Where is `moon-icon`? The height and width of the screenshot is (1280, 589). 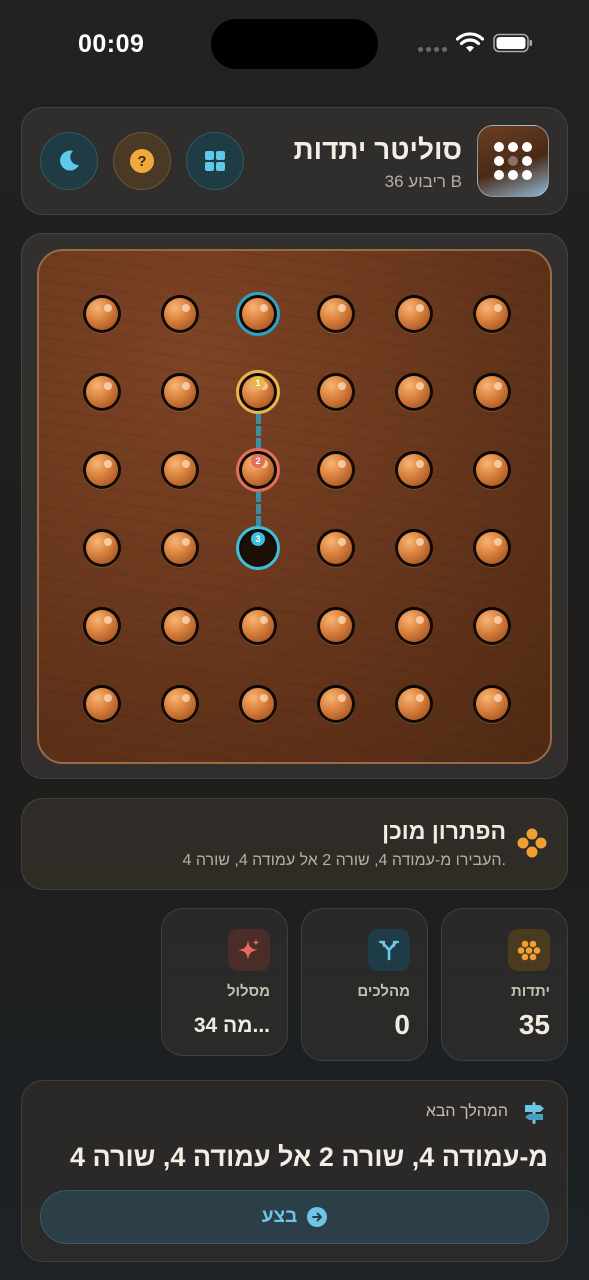
moon-icon is located at coordinates (69, 160).